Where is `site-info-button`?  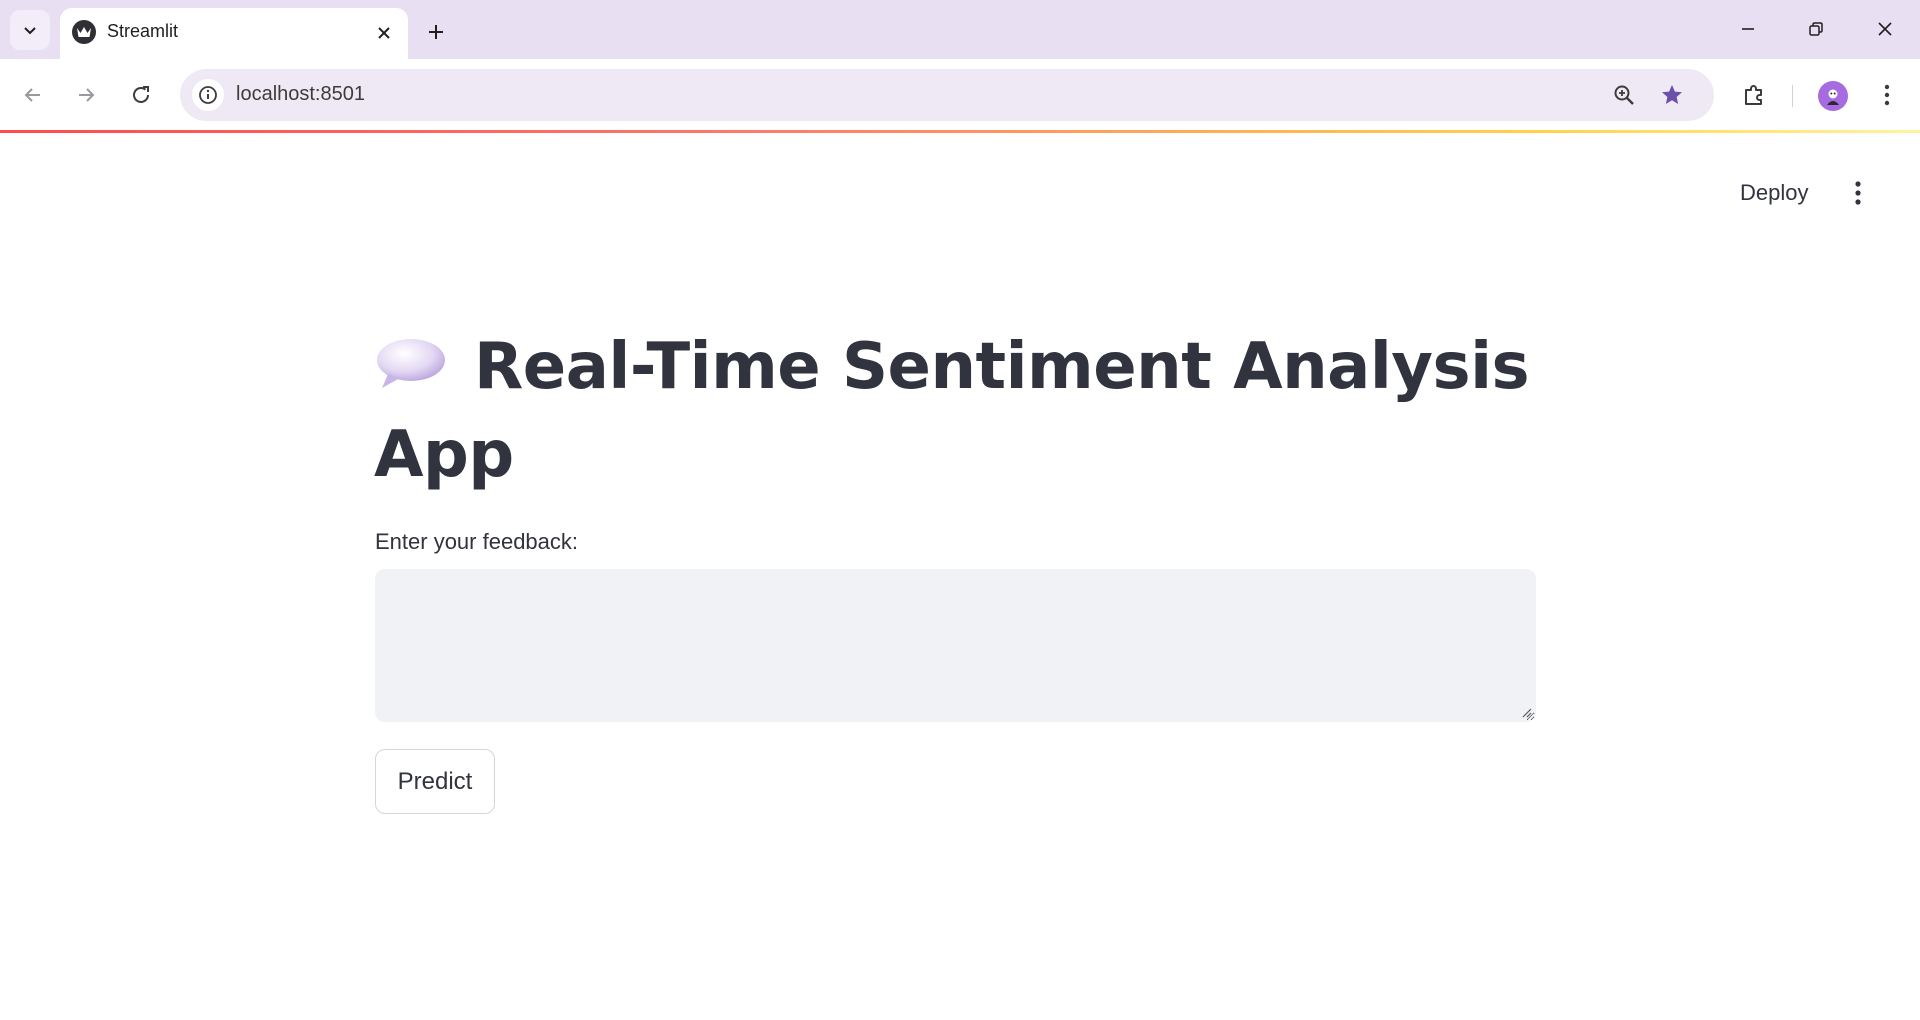 site-info-button is located at coordinates (208, 95).